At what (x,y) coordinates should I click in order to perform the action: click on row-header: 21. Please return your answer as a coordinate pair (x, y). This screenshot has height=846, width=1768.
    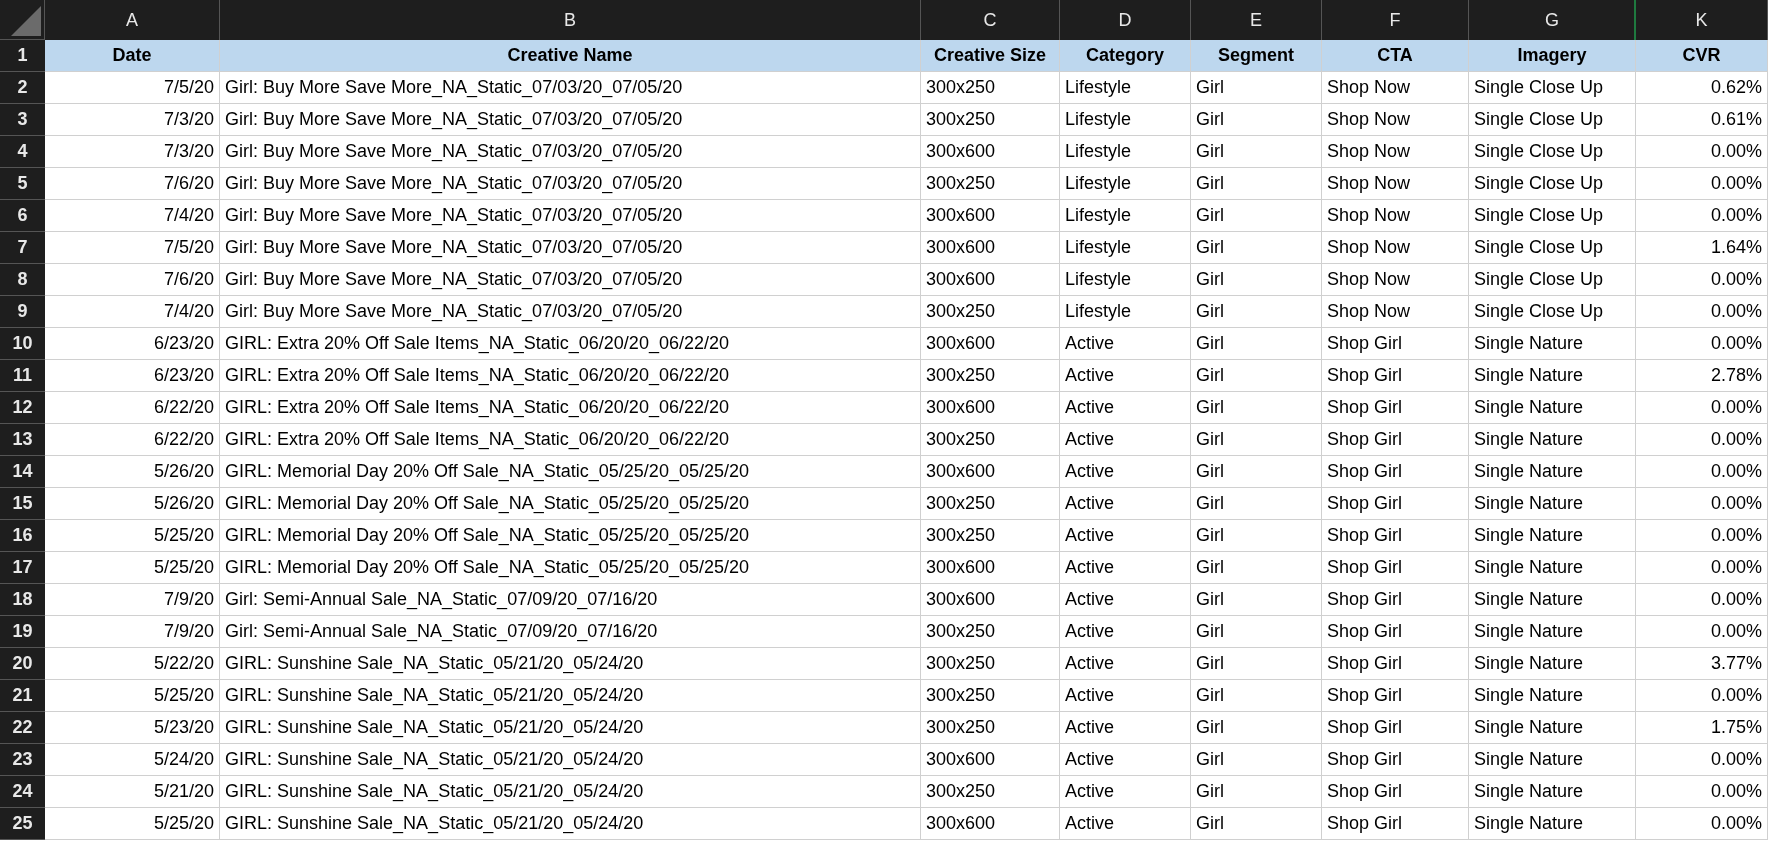
    Looking at the image, I should click on (22, 696).